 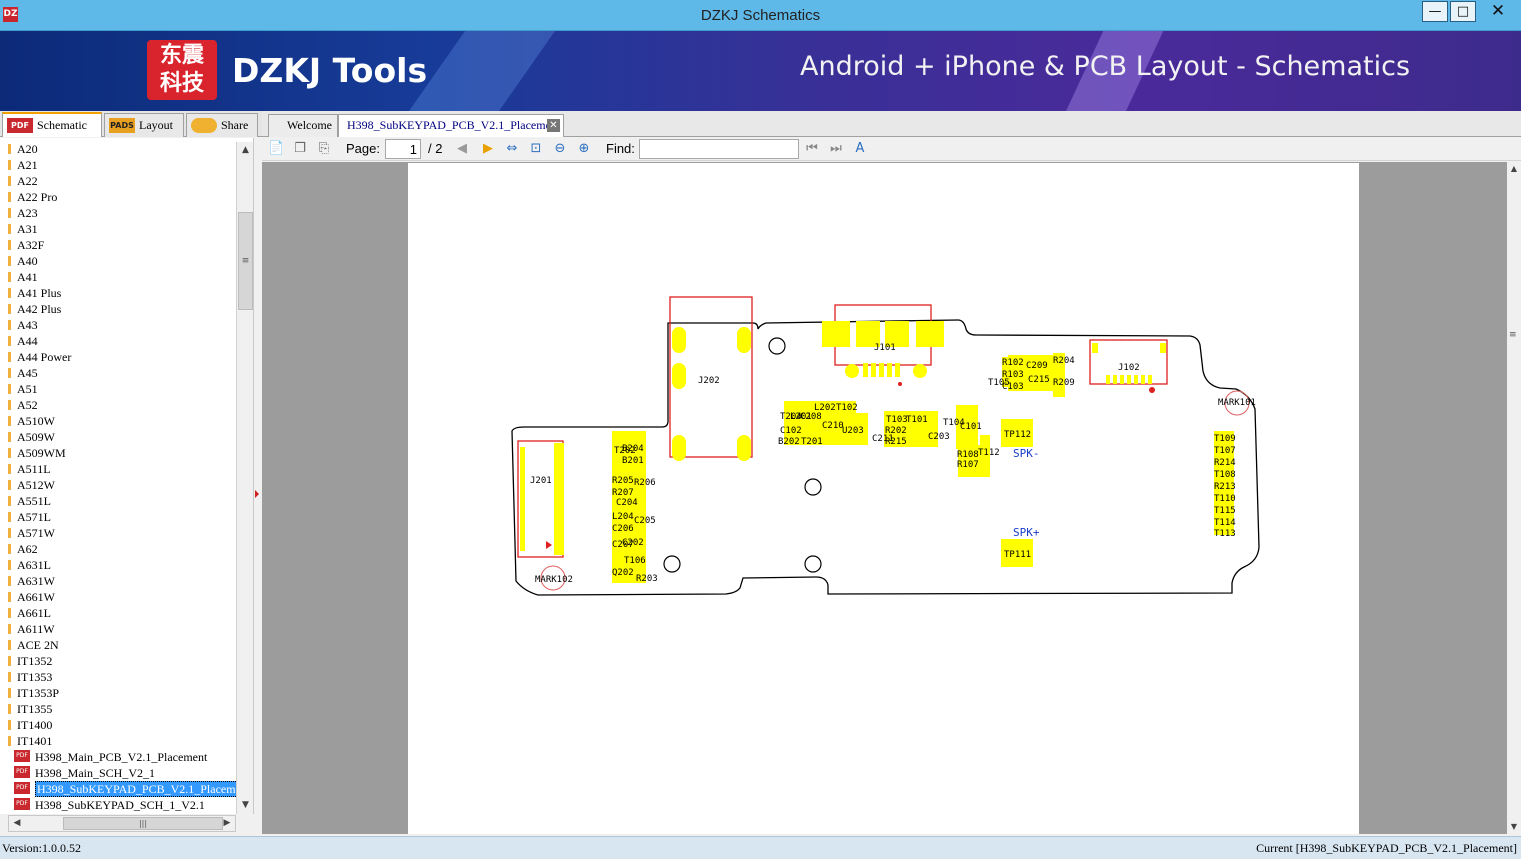 What do you see at coordinates (257, 494) in the screenshot?
I see `collapse-arrow-icon` at bounding box center [257, 494].